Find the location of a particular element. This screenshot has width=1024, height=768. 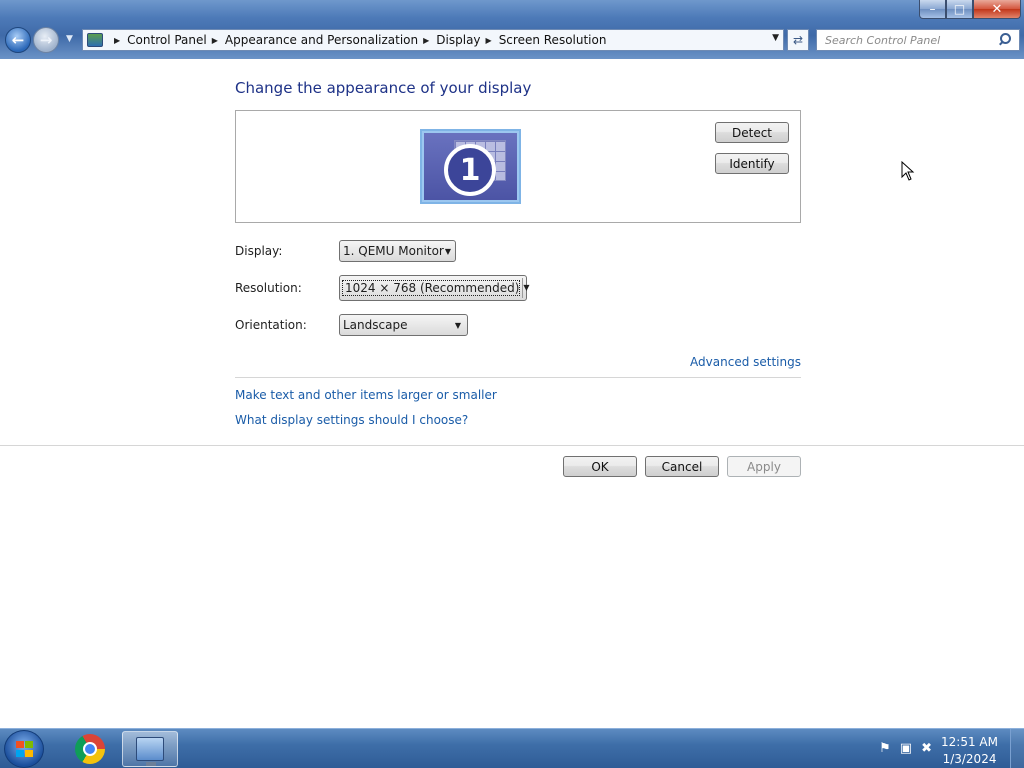

clock-date: 1/3/2024 is located at coordinates (969, 759).